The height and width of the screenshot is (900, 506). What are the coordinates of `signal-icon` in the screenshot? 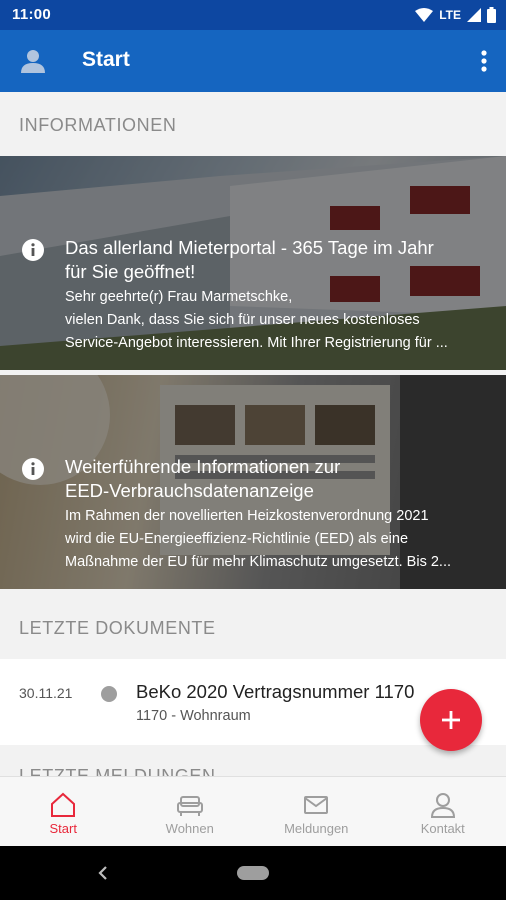 It's located at (474, 15).